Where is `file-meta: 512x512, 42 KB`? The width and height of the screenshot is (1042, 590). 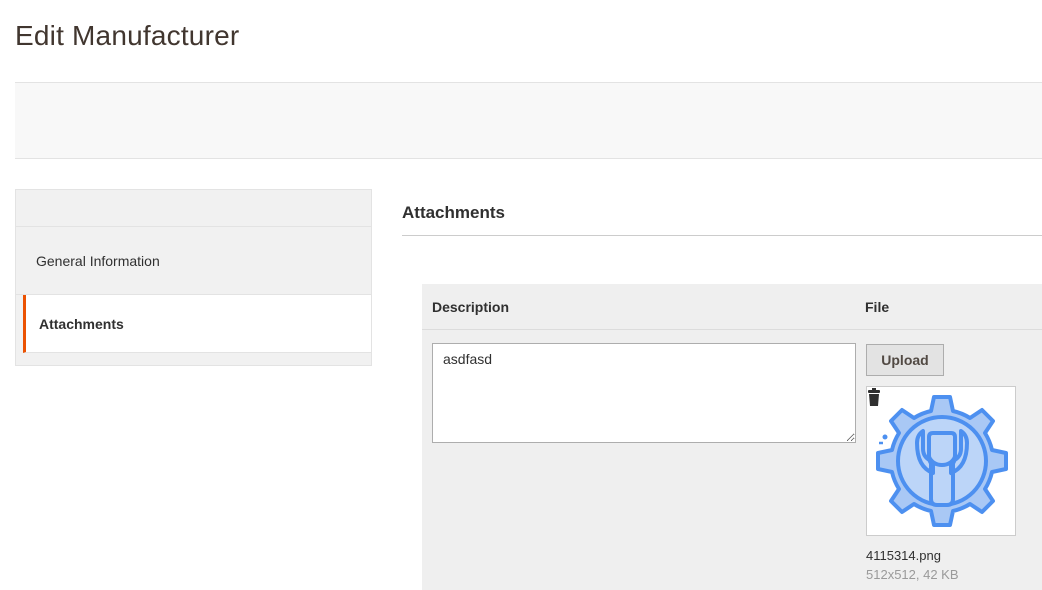
file-meta: 512x512, 42 KB is located at coordinates (912, 574).